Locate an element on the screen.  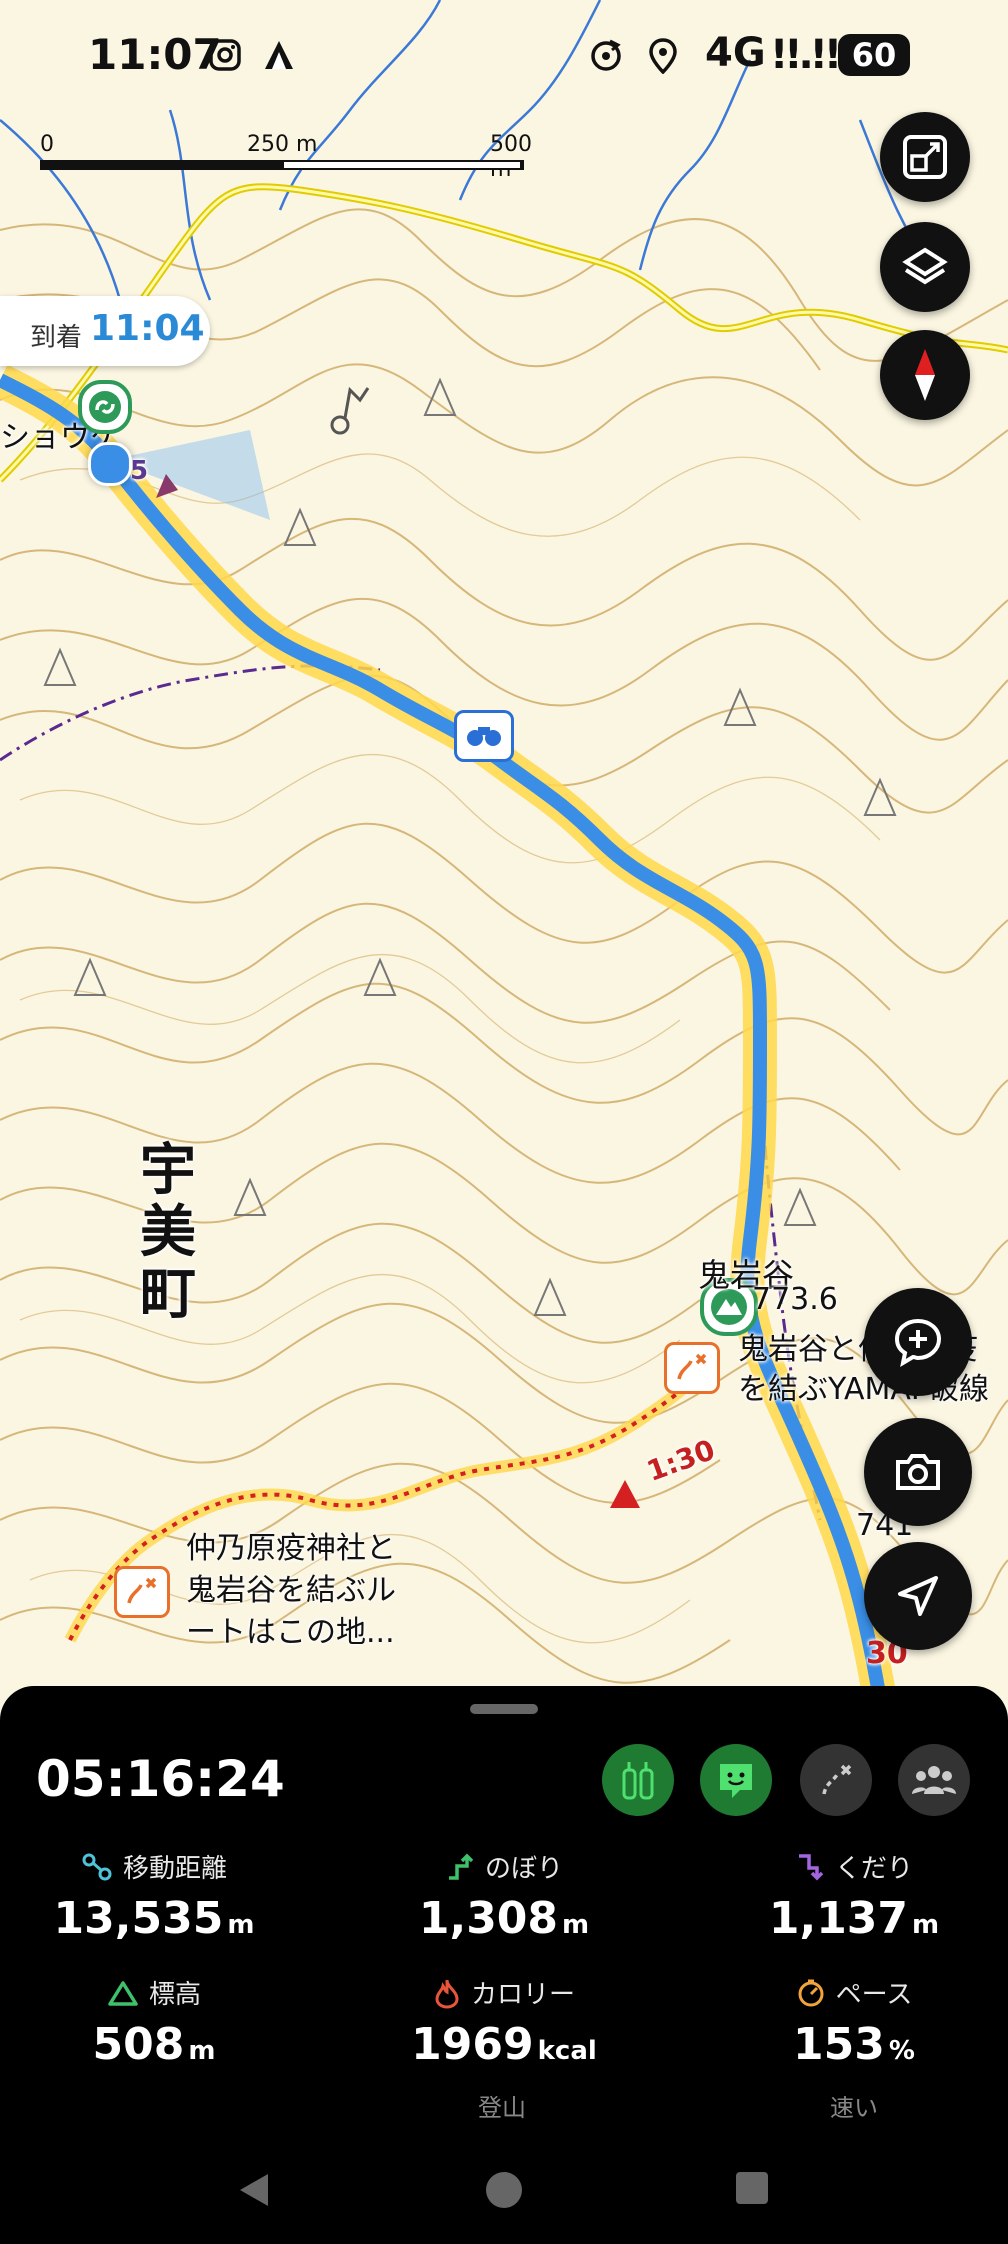
altitude-icon is located at coordinates (123, 1993).